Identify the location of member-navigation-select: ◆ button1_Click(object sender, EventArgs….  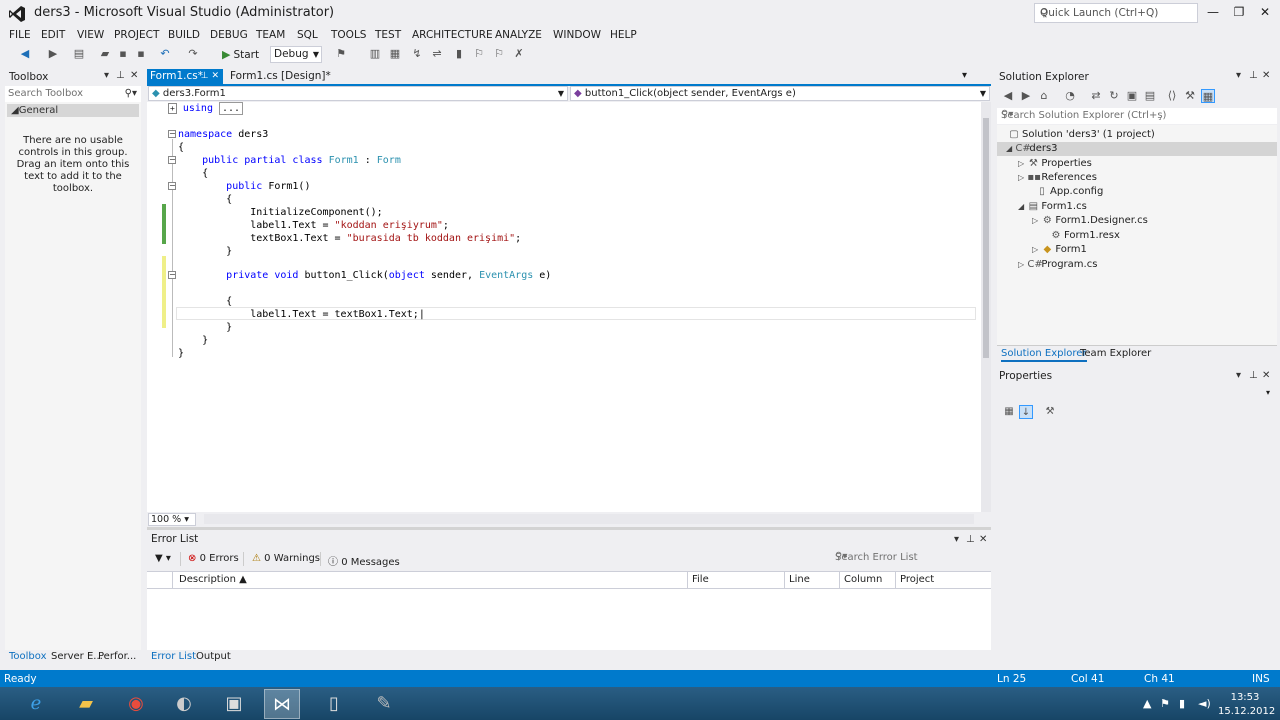
(780, 93).